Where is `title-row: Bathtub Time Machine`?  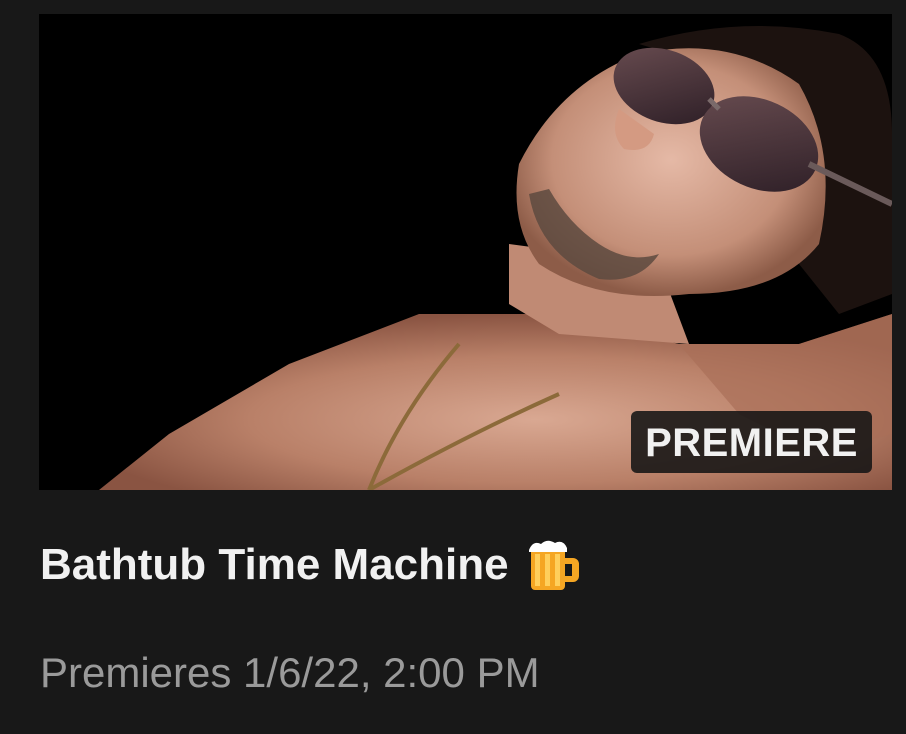
title-row: Bathtub Time Machine is located at coordinates (311, 565).